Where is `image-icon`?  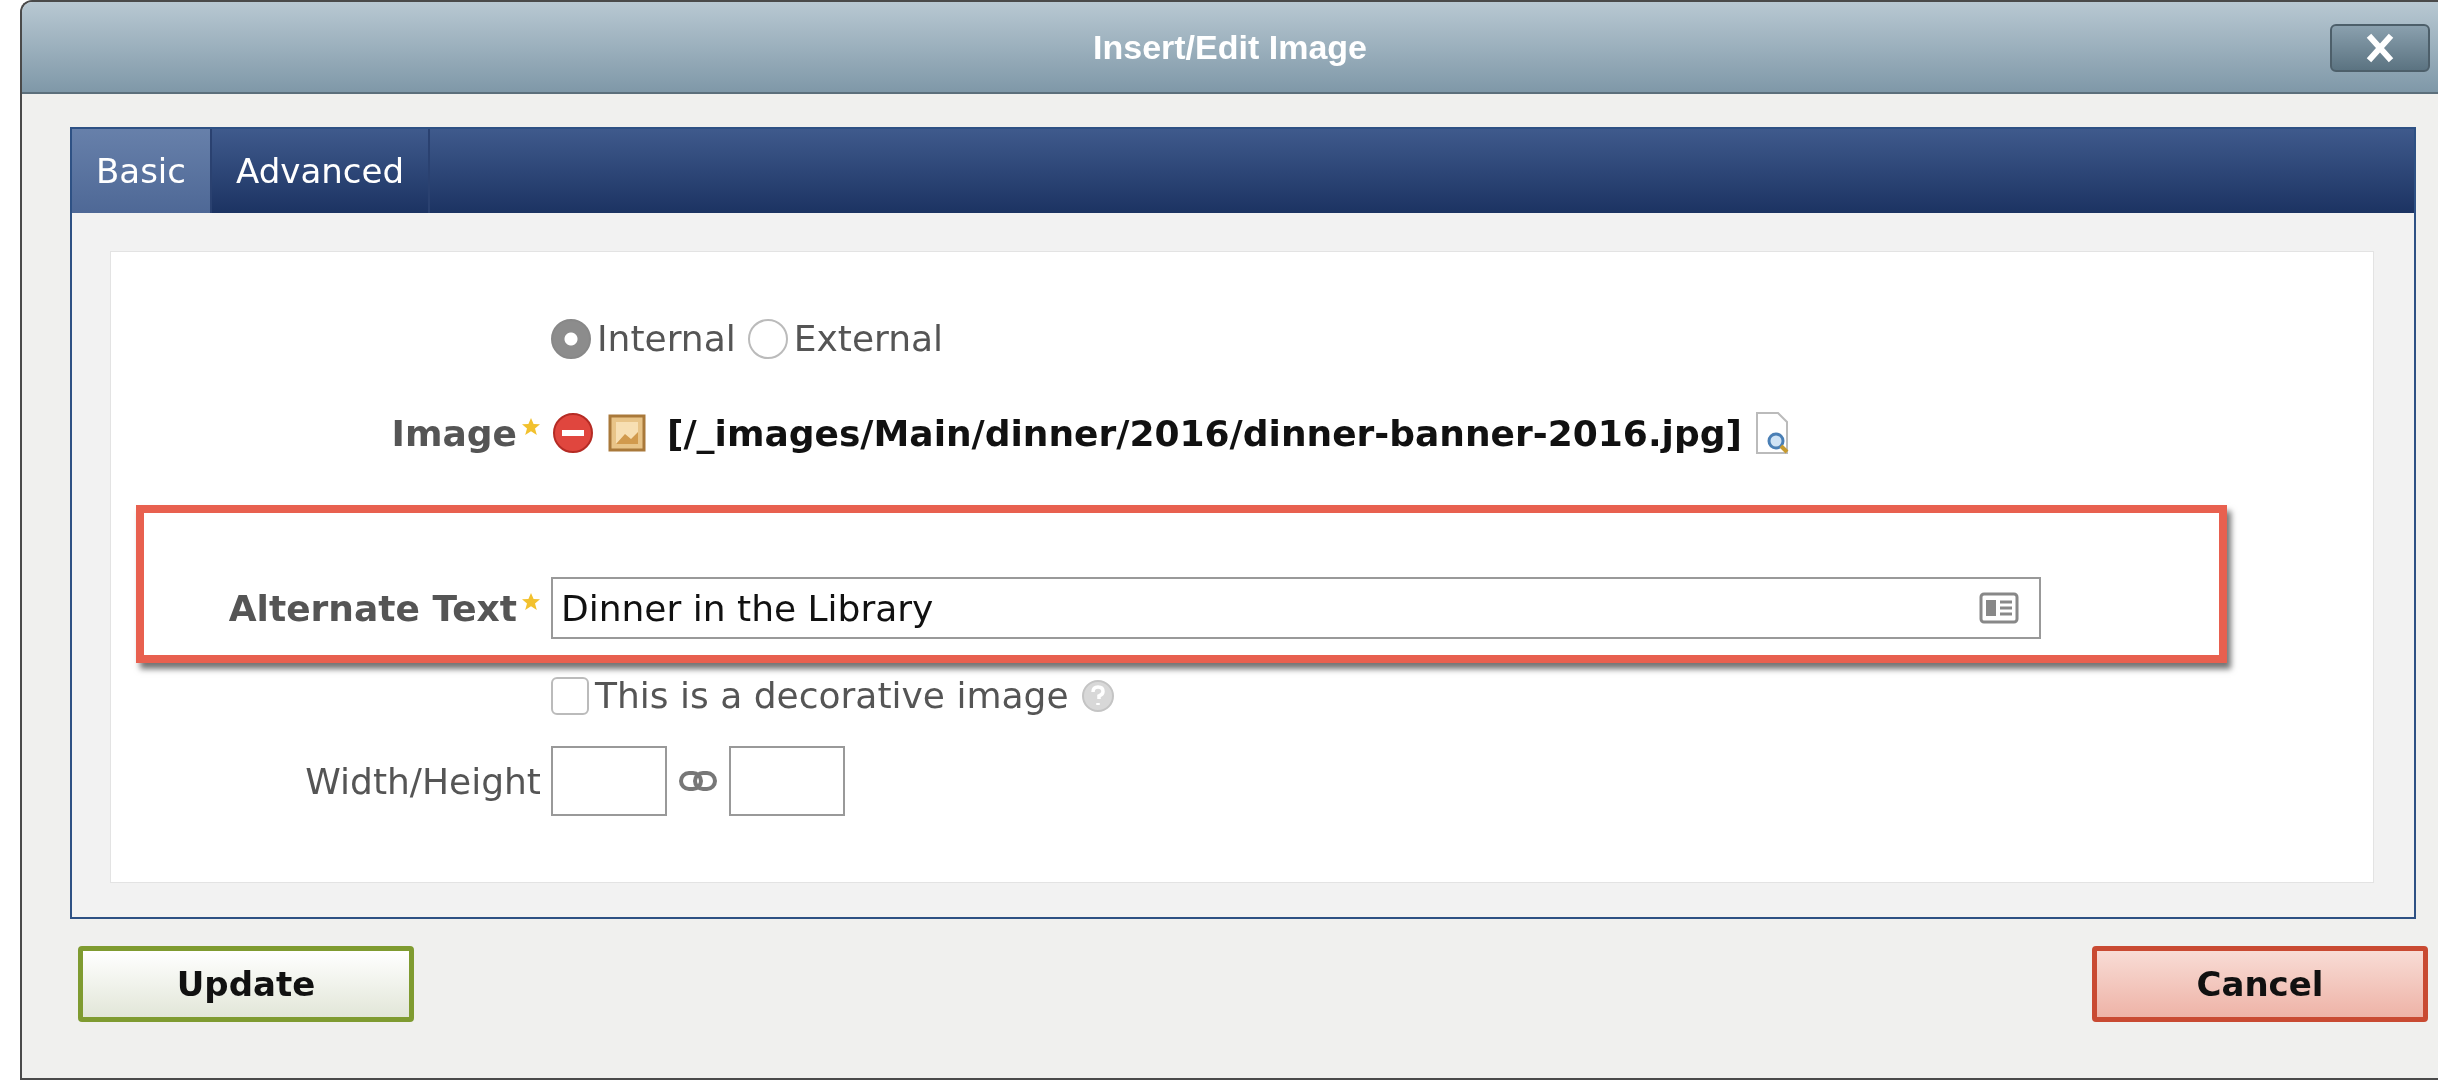 image-icon is located at coordinates (627, 433).